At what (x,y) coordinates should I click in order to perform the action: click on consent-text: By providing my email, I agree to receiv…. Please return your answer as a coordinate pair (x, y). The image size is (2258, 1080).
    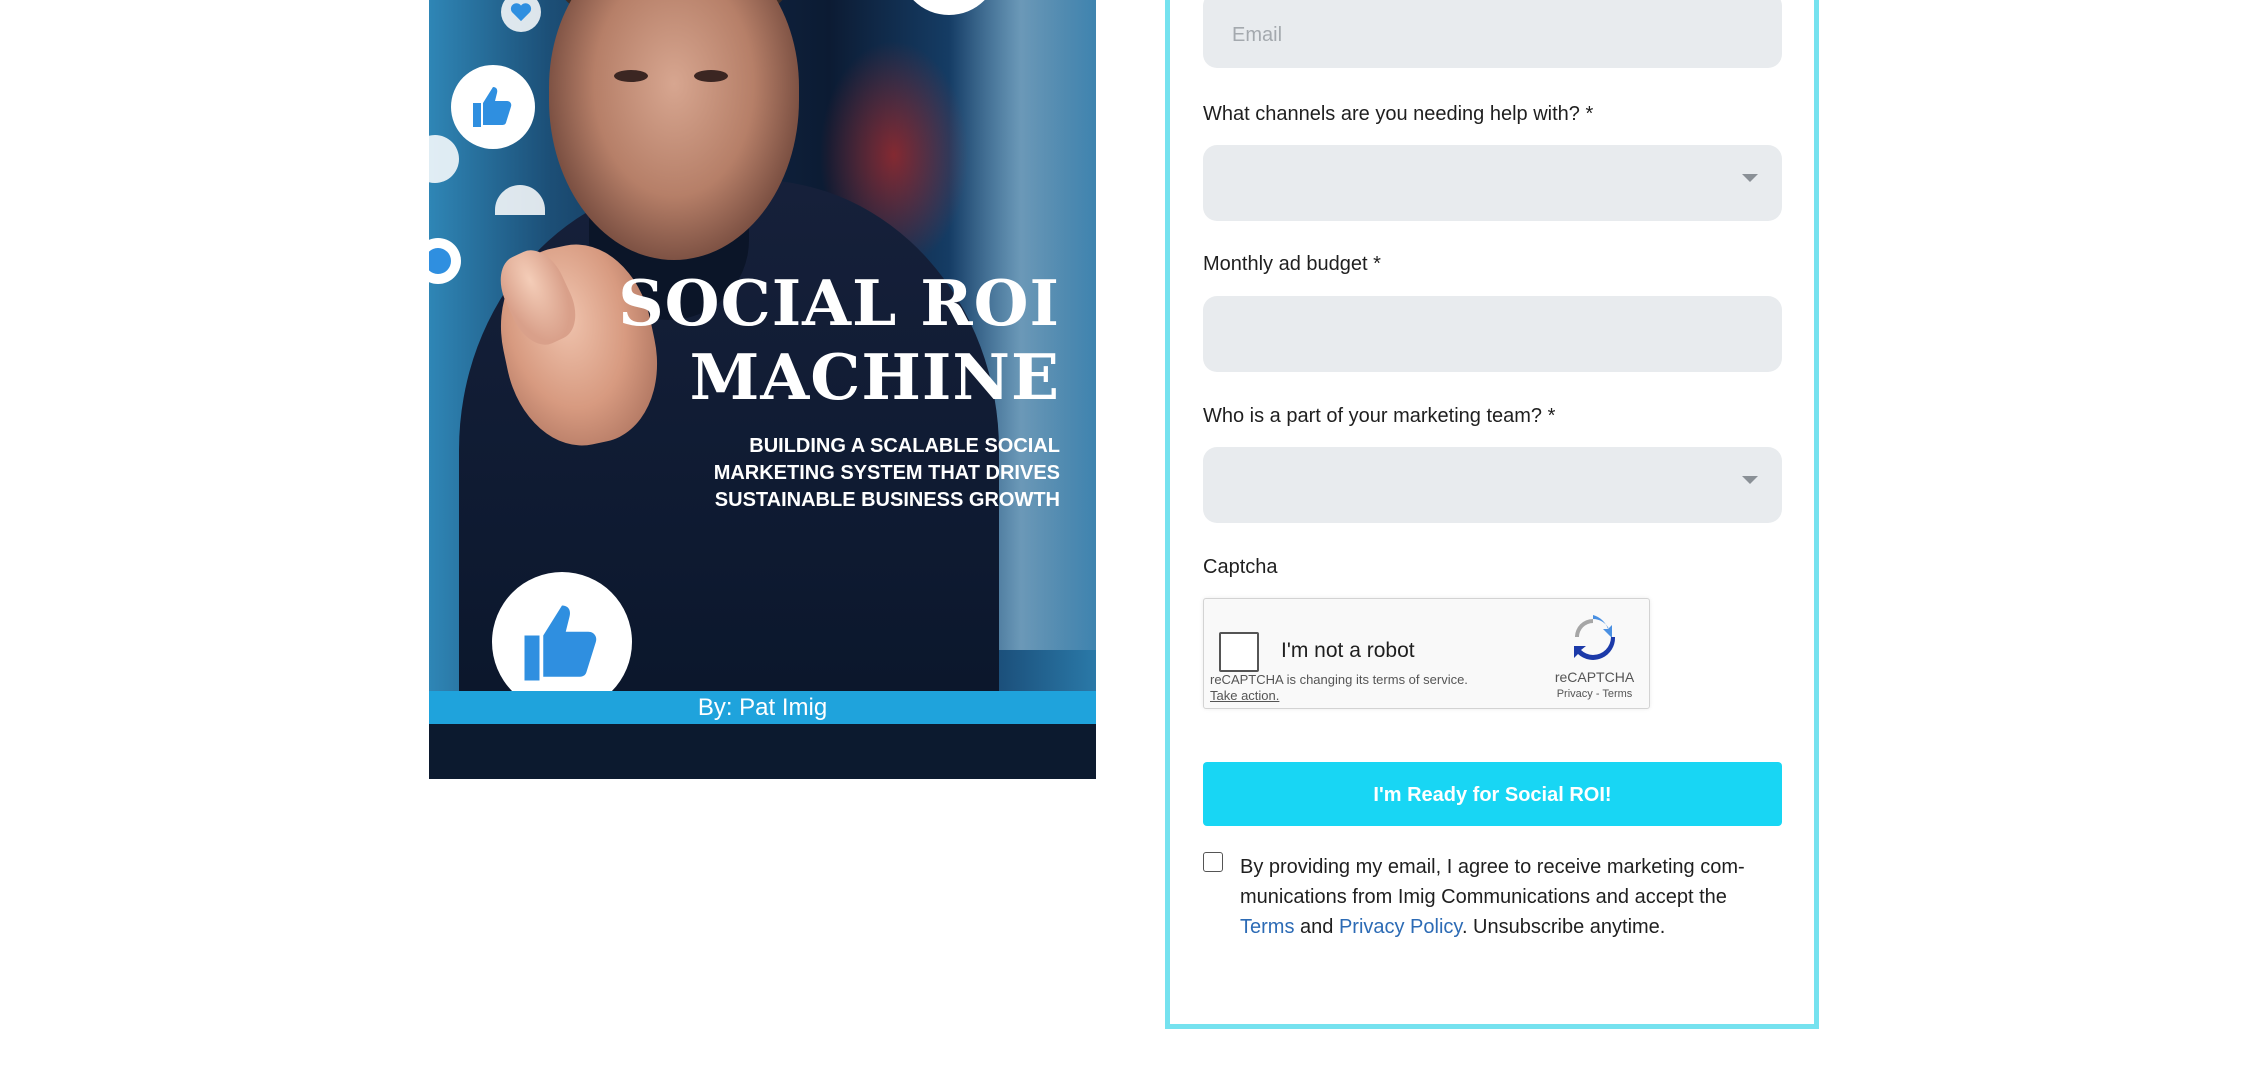
    Looking at the image, I should click on (1510, 897).